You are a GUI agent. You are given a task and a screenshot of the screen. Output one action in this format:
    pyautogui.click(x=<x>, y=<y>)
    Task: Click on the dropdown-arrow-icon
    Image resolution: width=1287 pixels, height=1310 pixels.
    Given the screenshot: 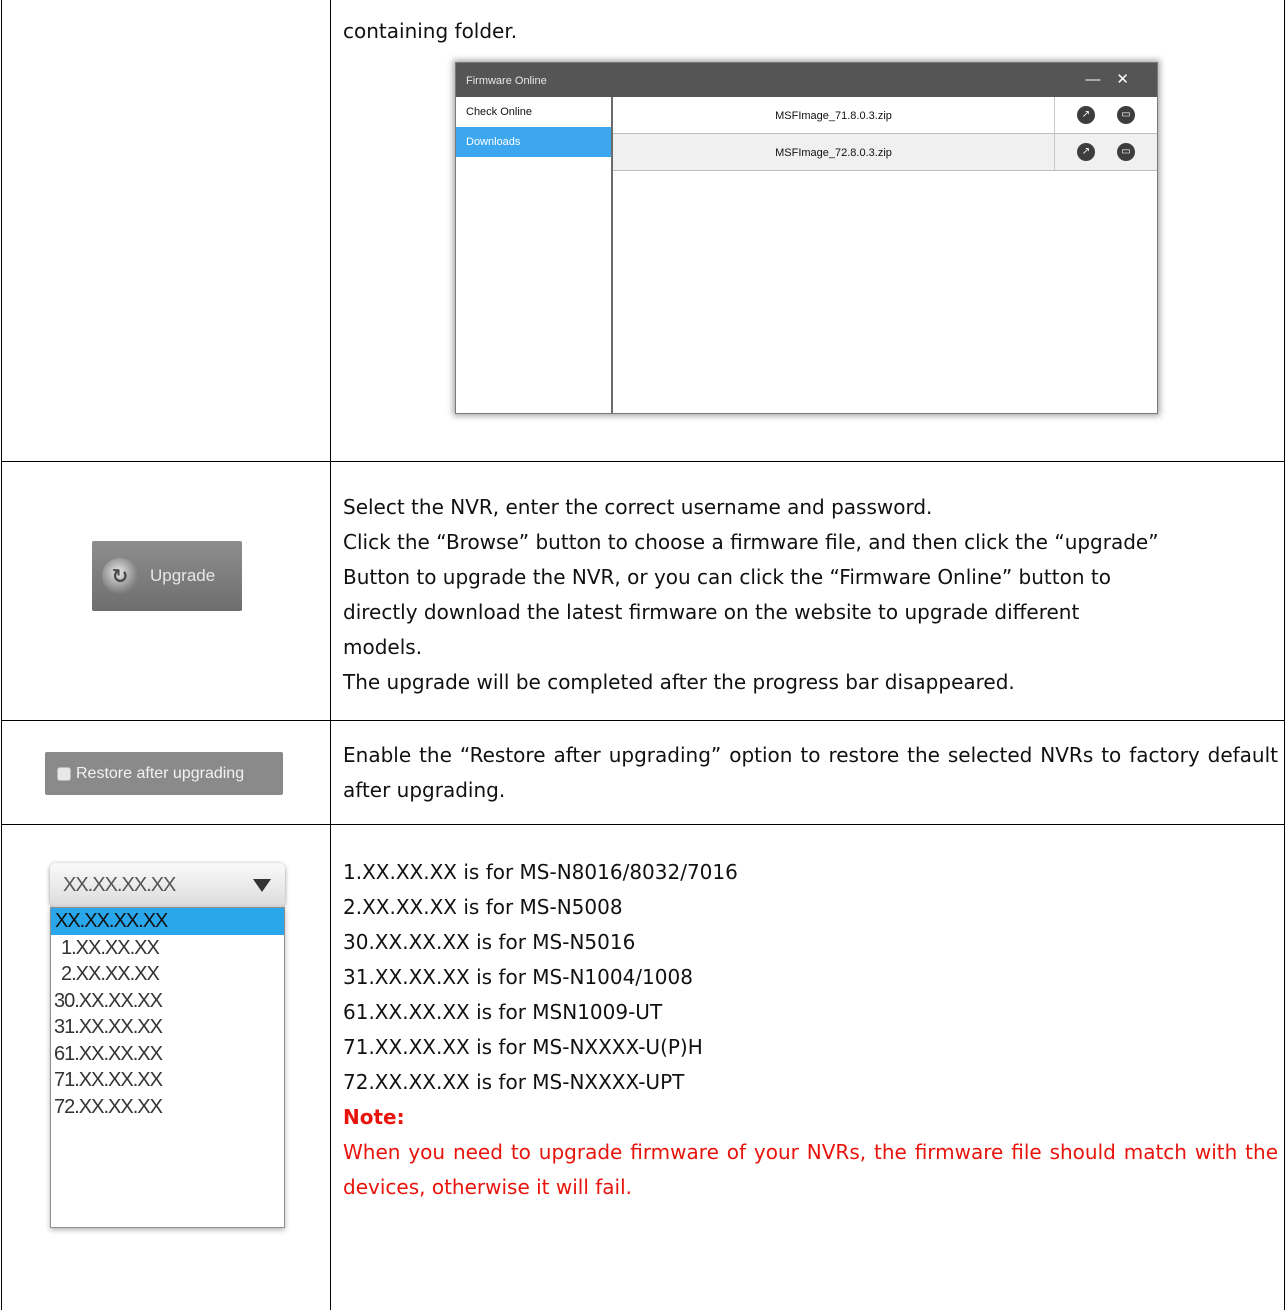 What is the action you would take?
    pyautogui.click(x=262, y=885)
    